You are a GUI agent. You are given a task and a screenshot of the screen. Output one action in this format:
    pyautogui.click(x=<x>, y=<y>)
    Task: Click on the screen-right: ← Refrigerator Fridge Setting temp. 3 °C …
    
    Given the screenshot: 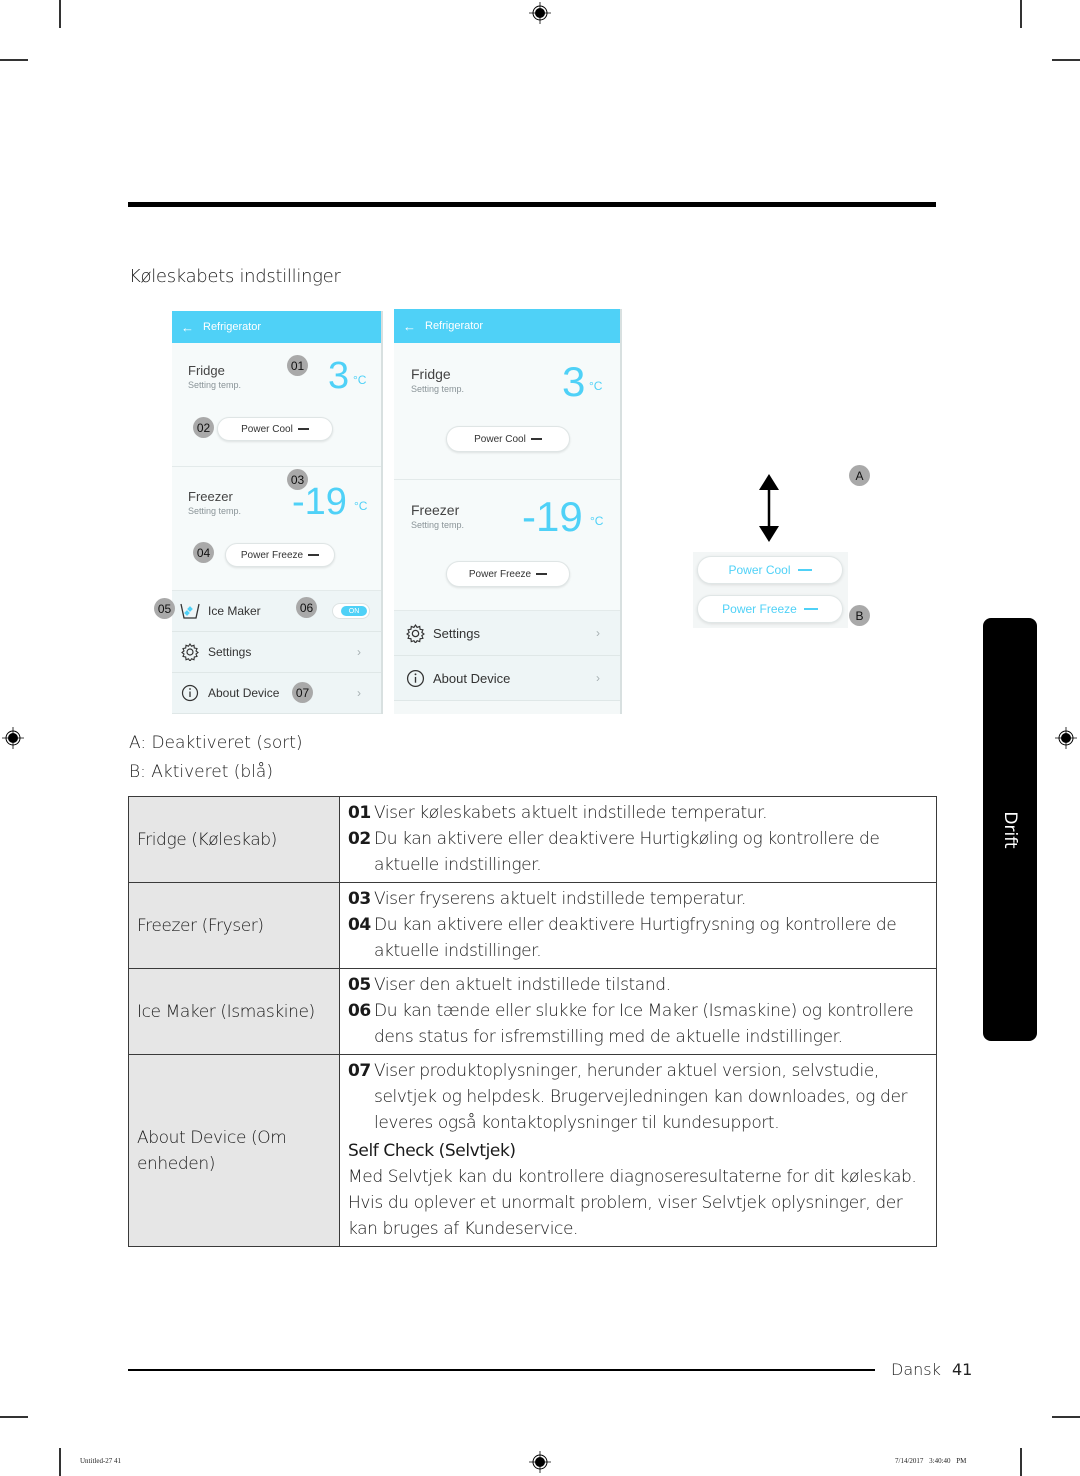 What is the action you would take?
    pyautogui.click(x=508, y=511)
    